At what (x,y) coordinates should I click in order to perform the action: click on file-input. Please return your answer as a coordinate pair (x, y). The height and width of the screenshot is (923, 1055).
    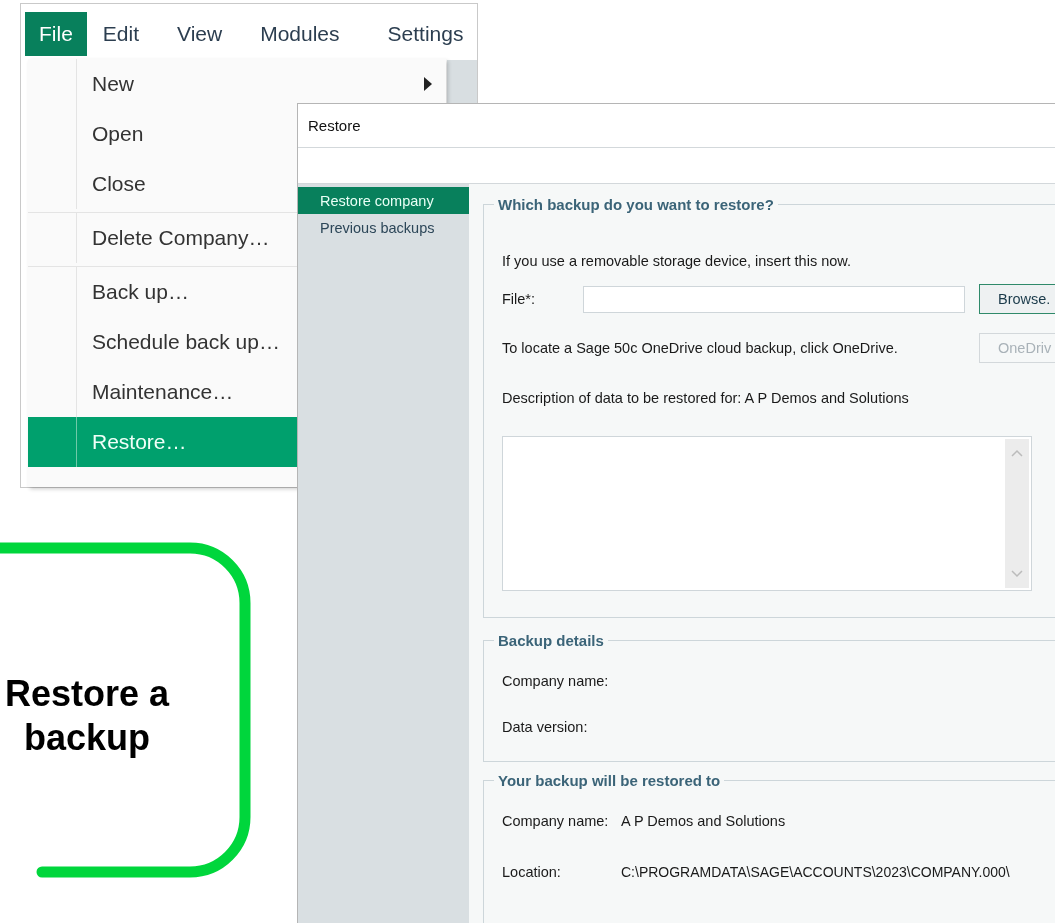
    Looking at the image, I should click on (774, 299).